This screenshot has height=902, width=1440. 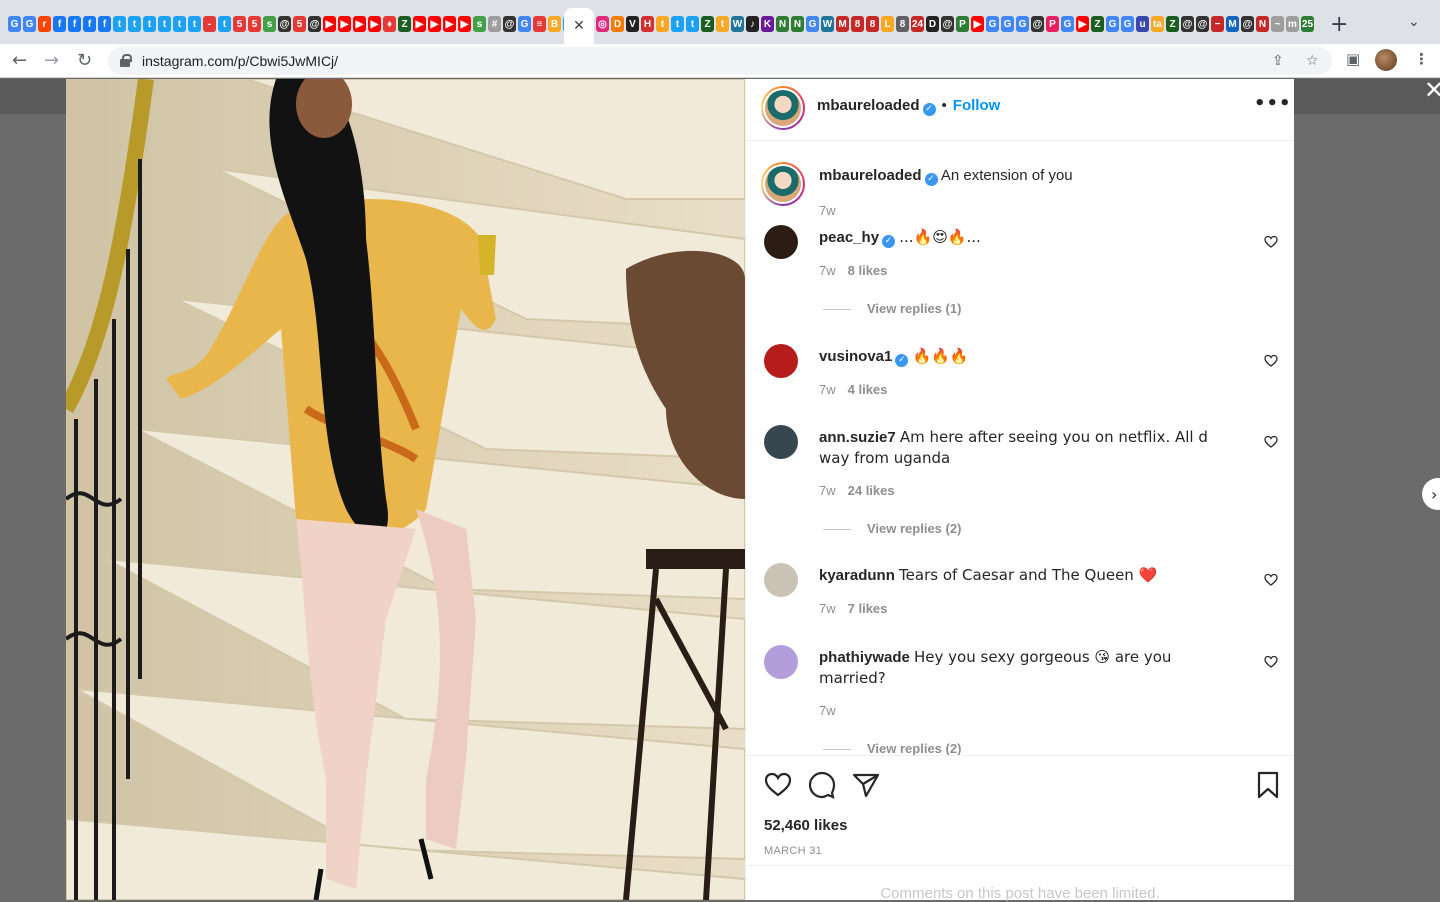 I want to click on commenter-username: kyaradunn, so click(x=857, y=575).